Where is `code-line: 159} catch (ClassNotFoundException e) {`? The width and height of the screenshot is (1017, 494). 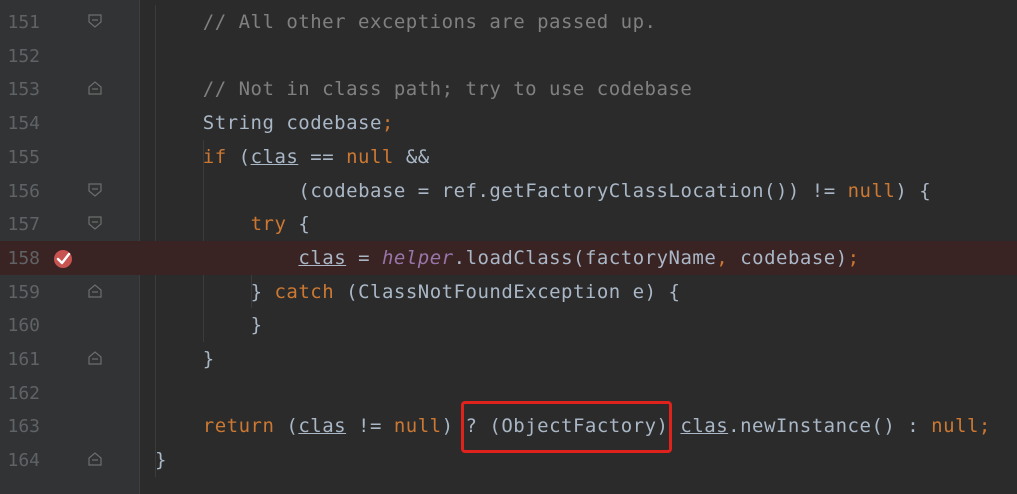
code-line: 159} catch (ClassNotFoundException e) { is located at coordinates (508, 292).